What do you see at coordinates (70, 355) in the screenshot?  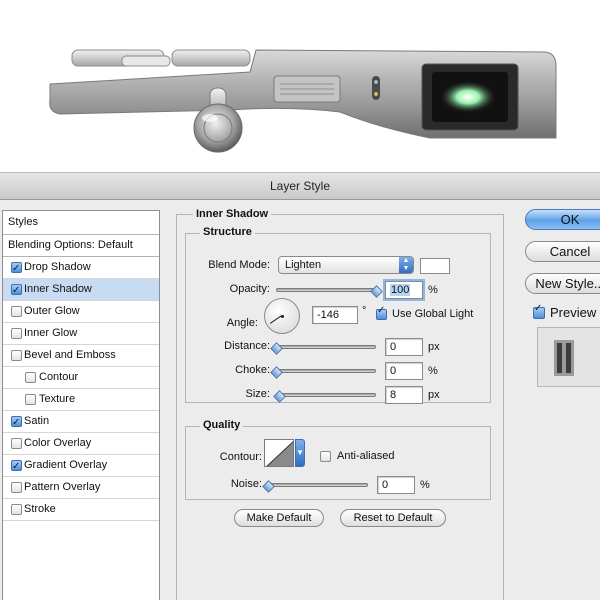 I see `style-item-label: Bevel and Emboss` at bounding box center [70, 355].